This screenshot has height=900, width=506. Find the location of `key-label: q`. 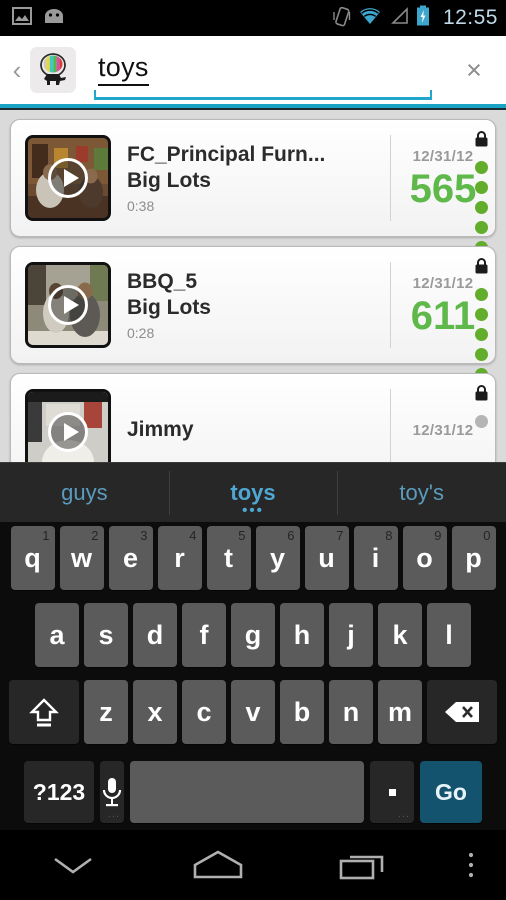

key-label: q is located at coordinates (32, 557).